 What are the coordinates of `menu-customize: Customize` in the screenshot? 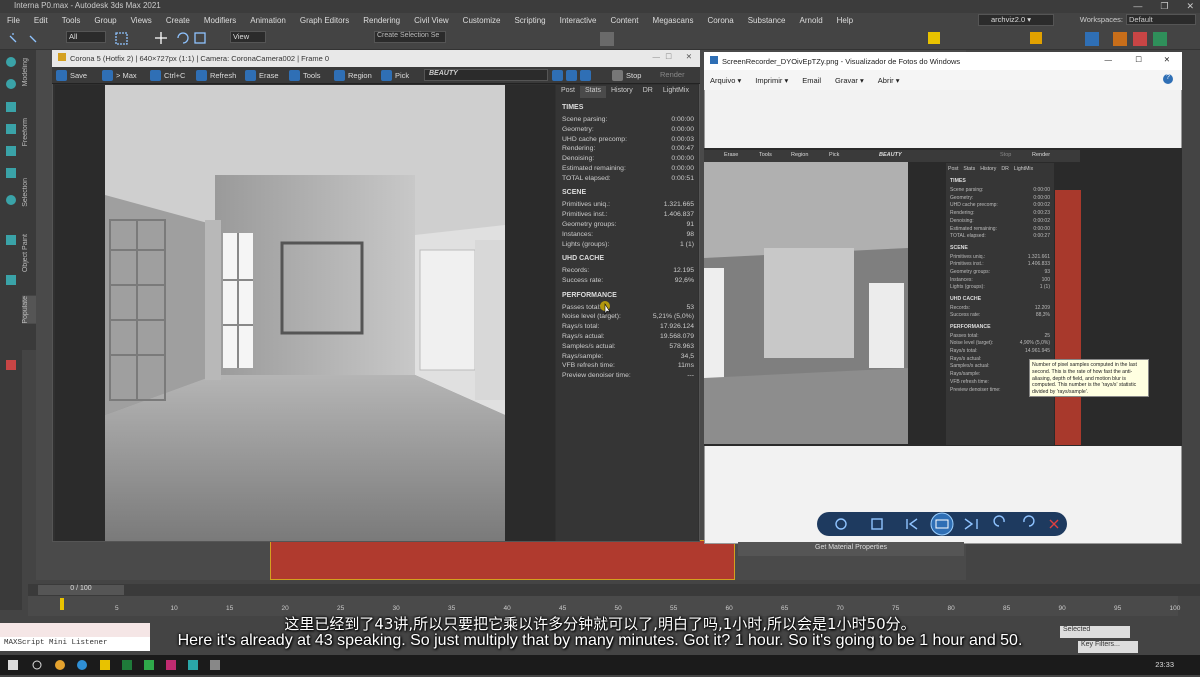 It's located at (482, 20).